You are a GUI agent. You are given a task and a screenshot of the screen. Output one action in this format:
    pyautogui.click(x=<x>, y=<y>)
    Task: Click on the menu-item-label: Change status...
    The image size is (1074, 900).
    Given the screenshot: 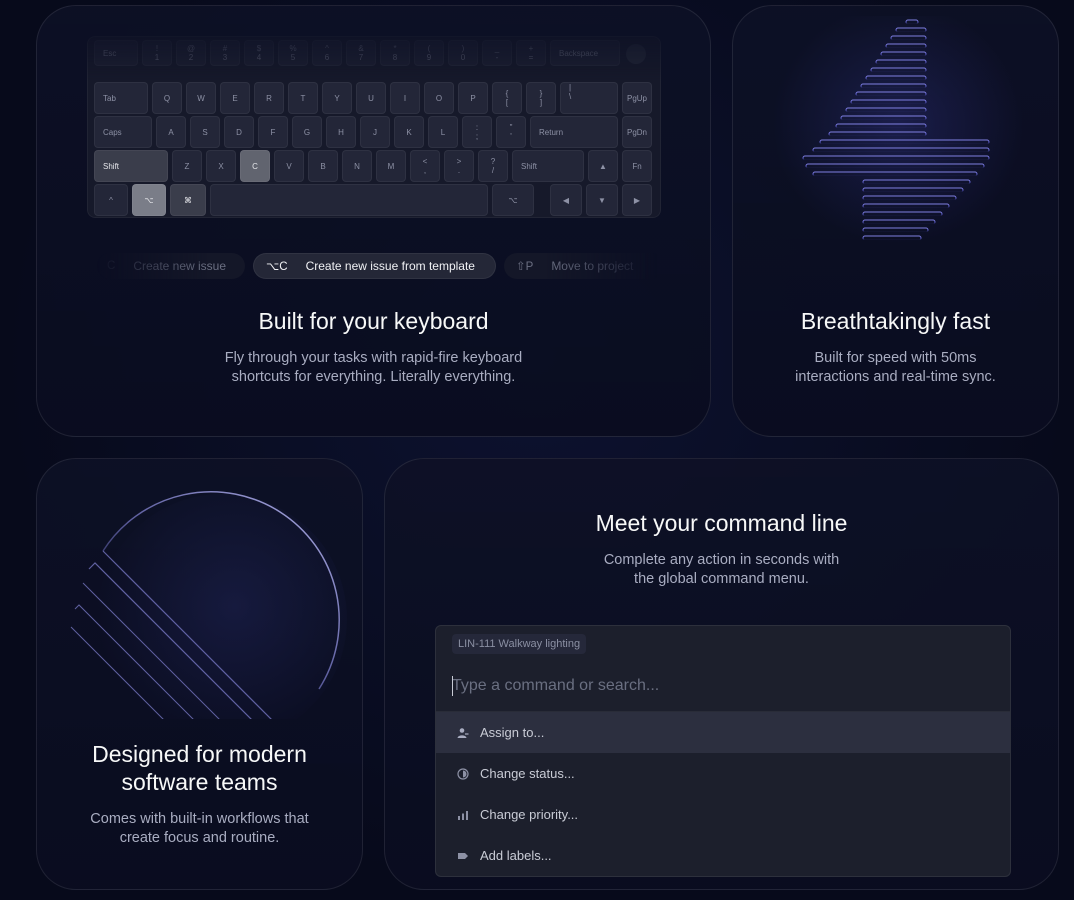 What is the action you would take?
    pyautogui.click(x=527, y=773)
    